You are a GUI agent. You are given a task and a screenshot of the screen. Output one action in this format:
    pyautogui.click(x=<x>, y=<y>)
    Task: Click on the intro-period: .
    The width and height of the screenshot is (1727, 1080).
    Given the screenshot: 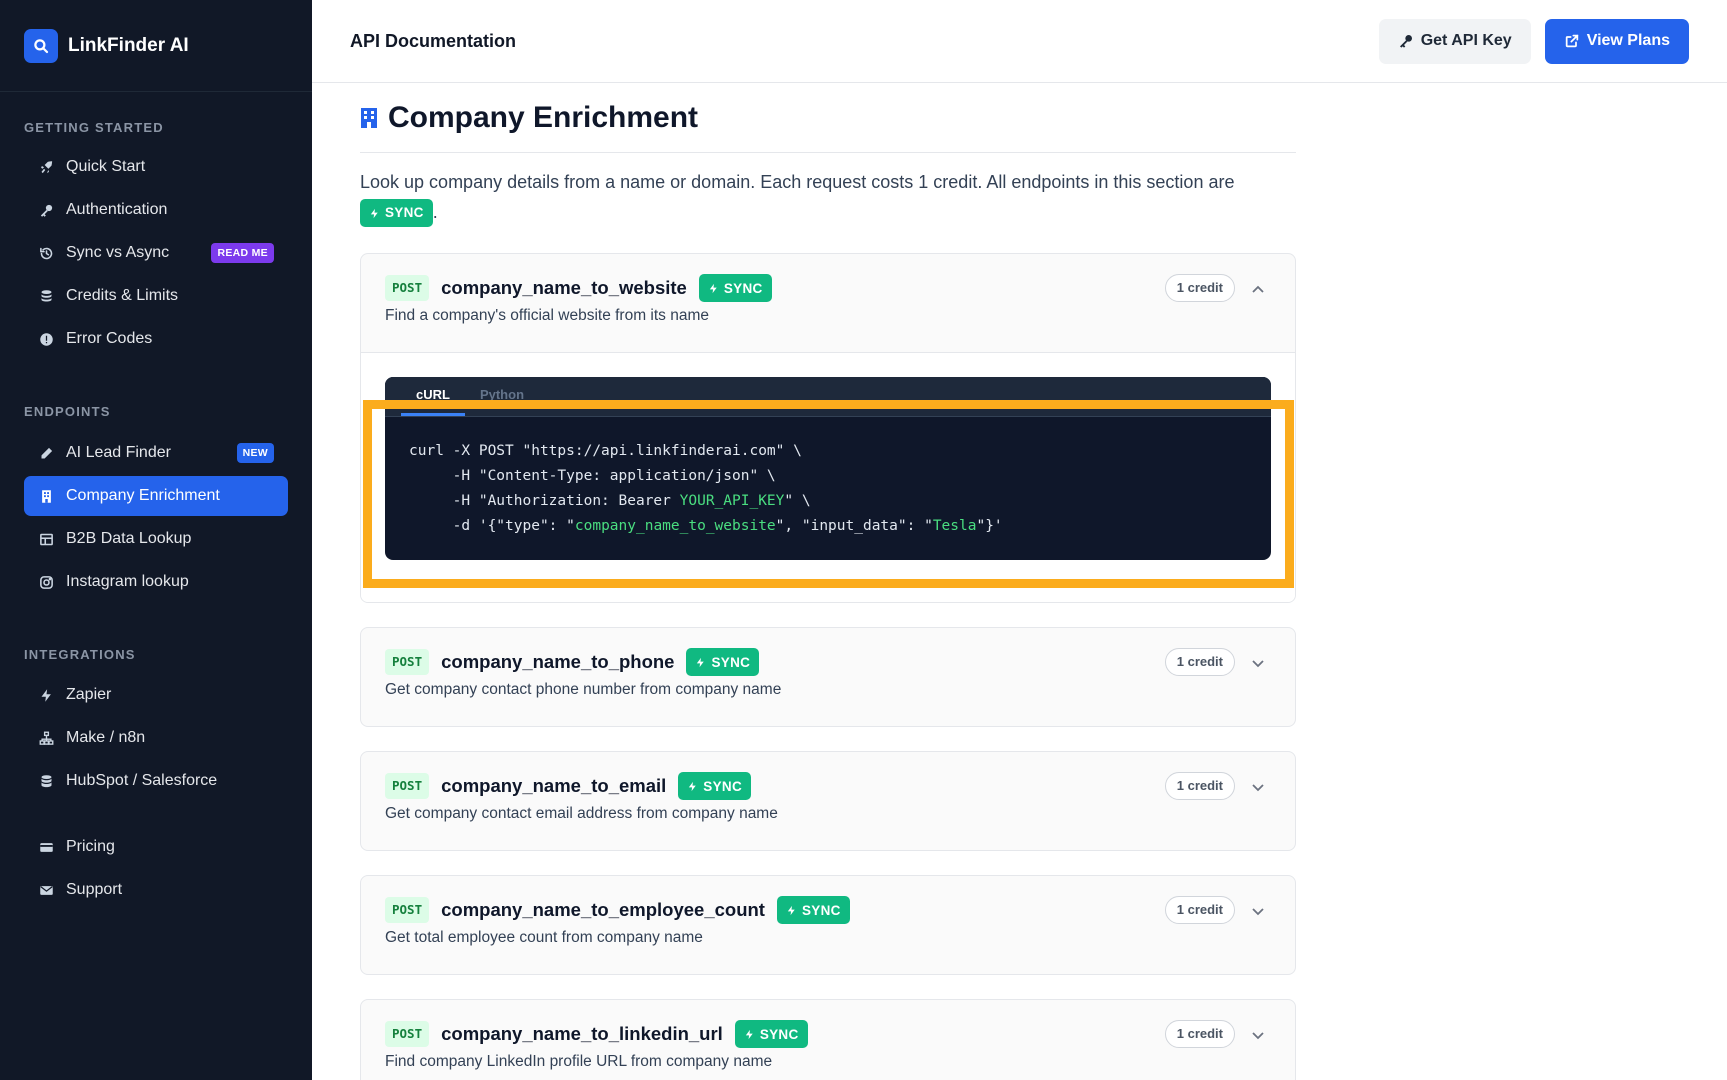 What is the action you would take?
    pyautogui.click(x=435, y=212)
    